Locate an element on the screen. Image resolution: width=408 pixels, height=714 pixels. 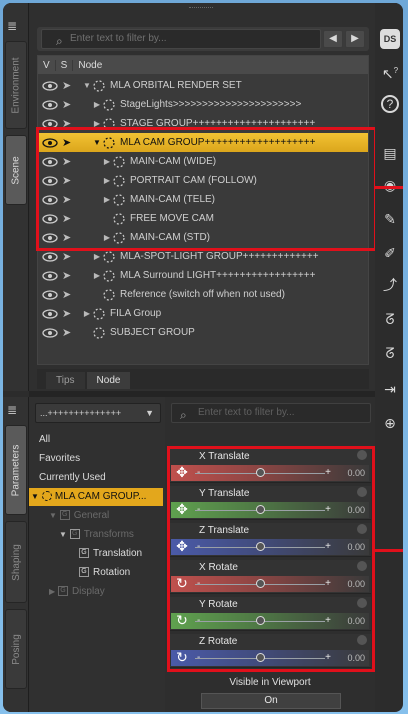
orbit-icon: ◉ is located at coordinates (390, 185).